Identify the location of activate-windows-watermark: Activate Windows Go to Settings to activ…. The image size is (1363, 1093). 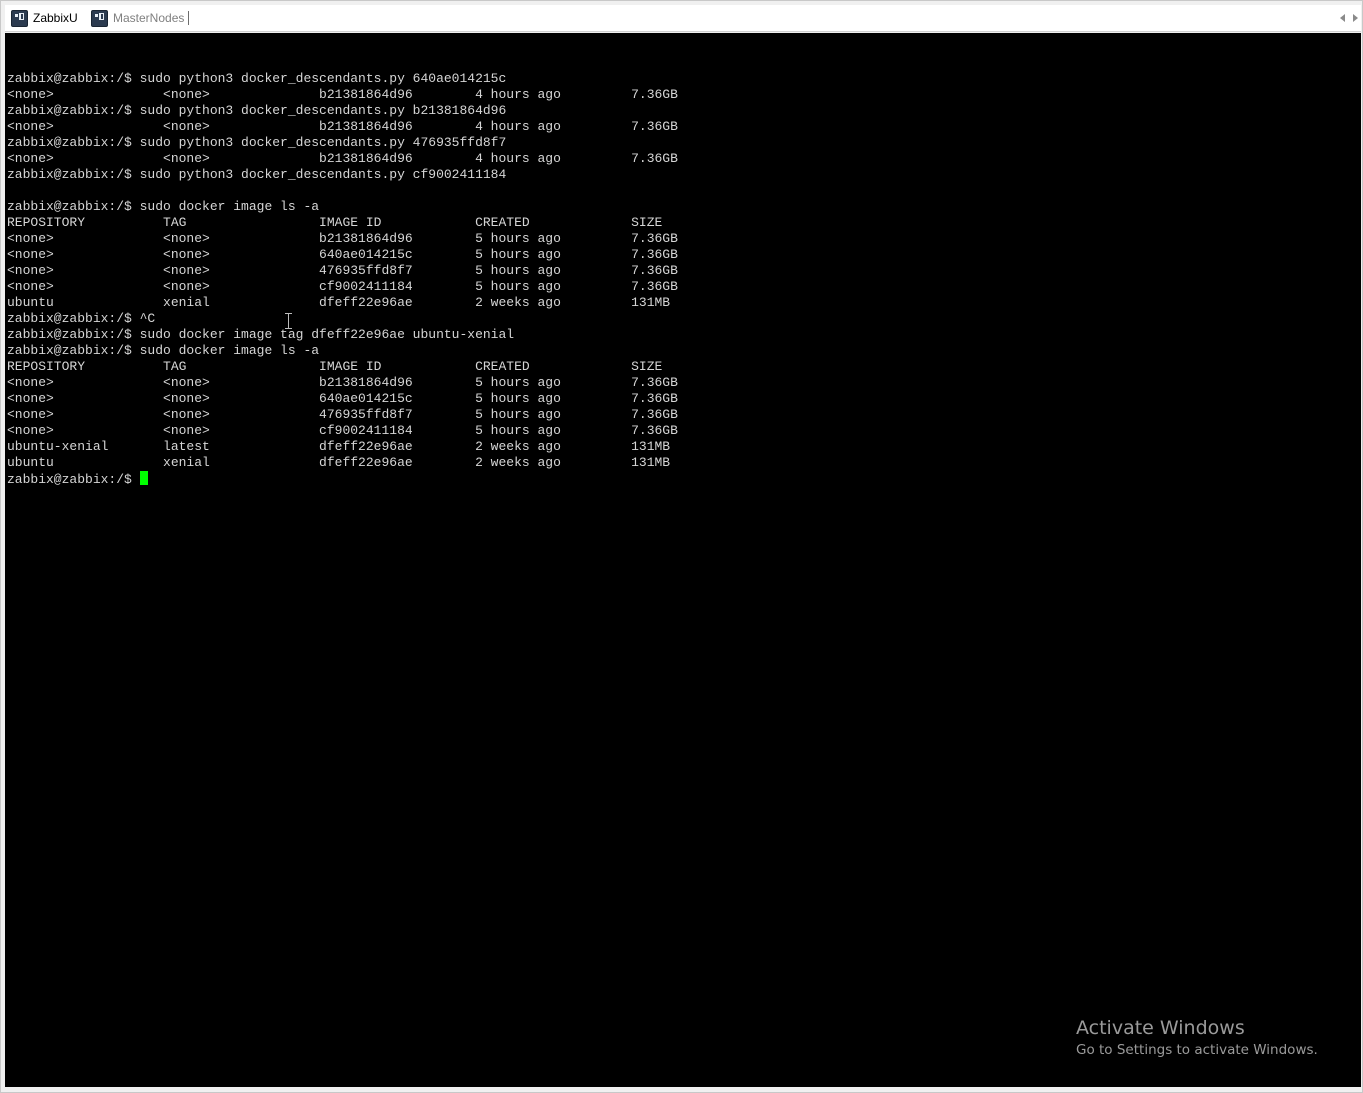
(1197, 1038).